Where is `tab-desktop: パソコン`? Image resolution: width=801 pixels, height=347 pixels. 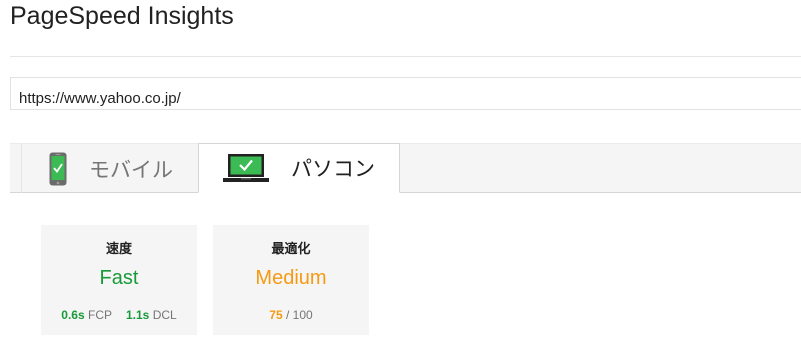 tab-desktop: パソコン is located at coordinates (299, 168).